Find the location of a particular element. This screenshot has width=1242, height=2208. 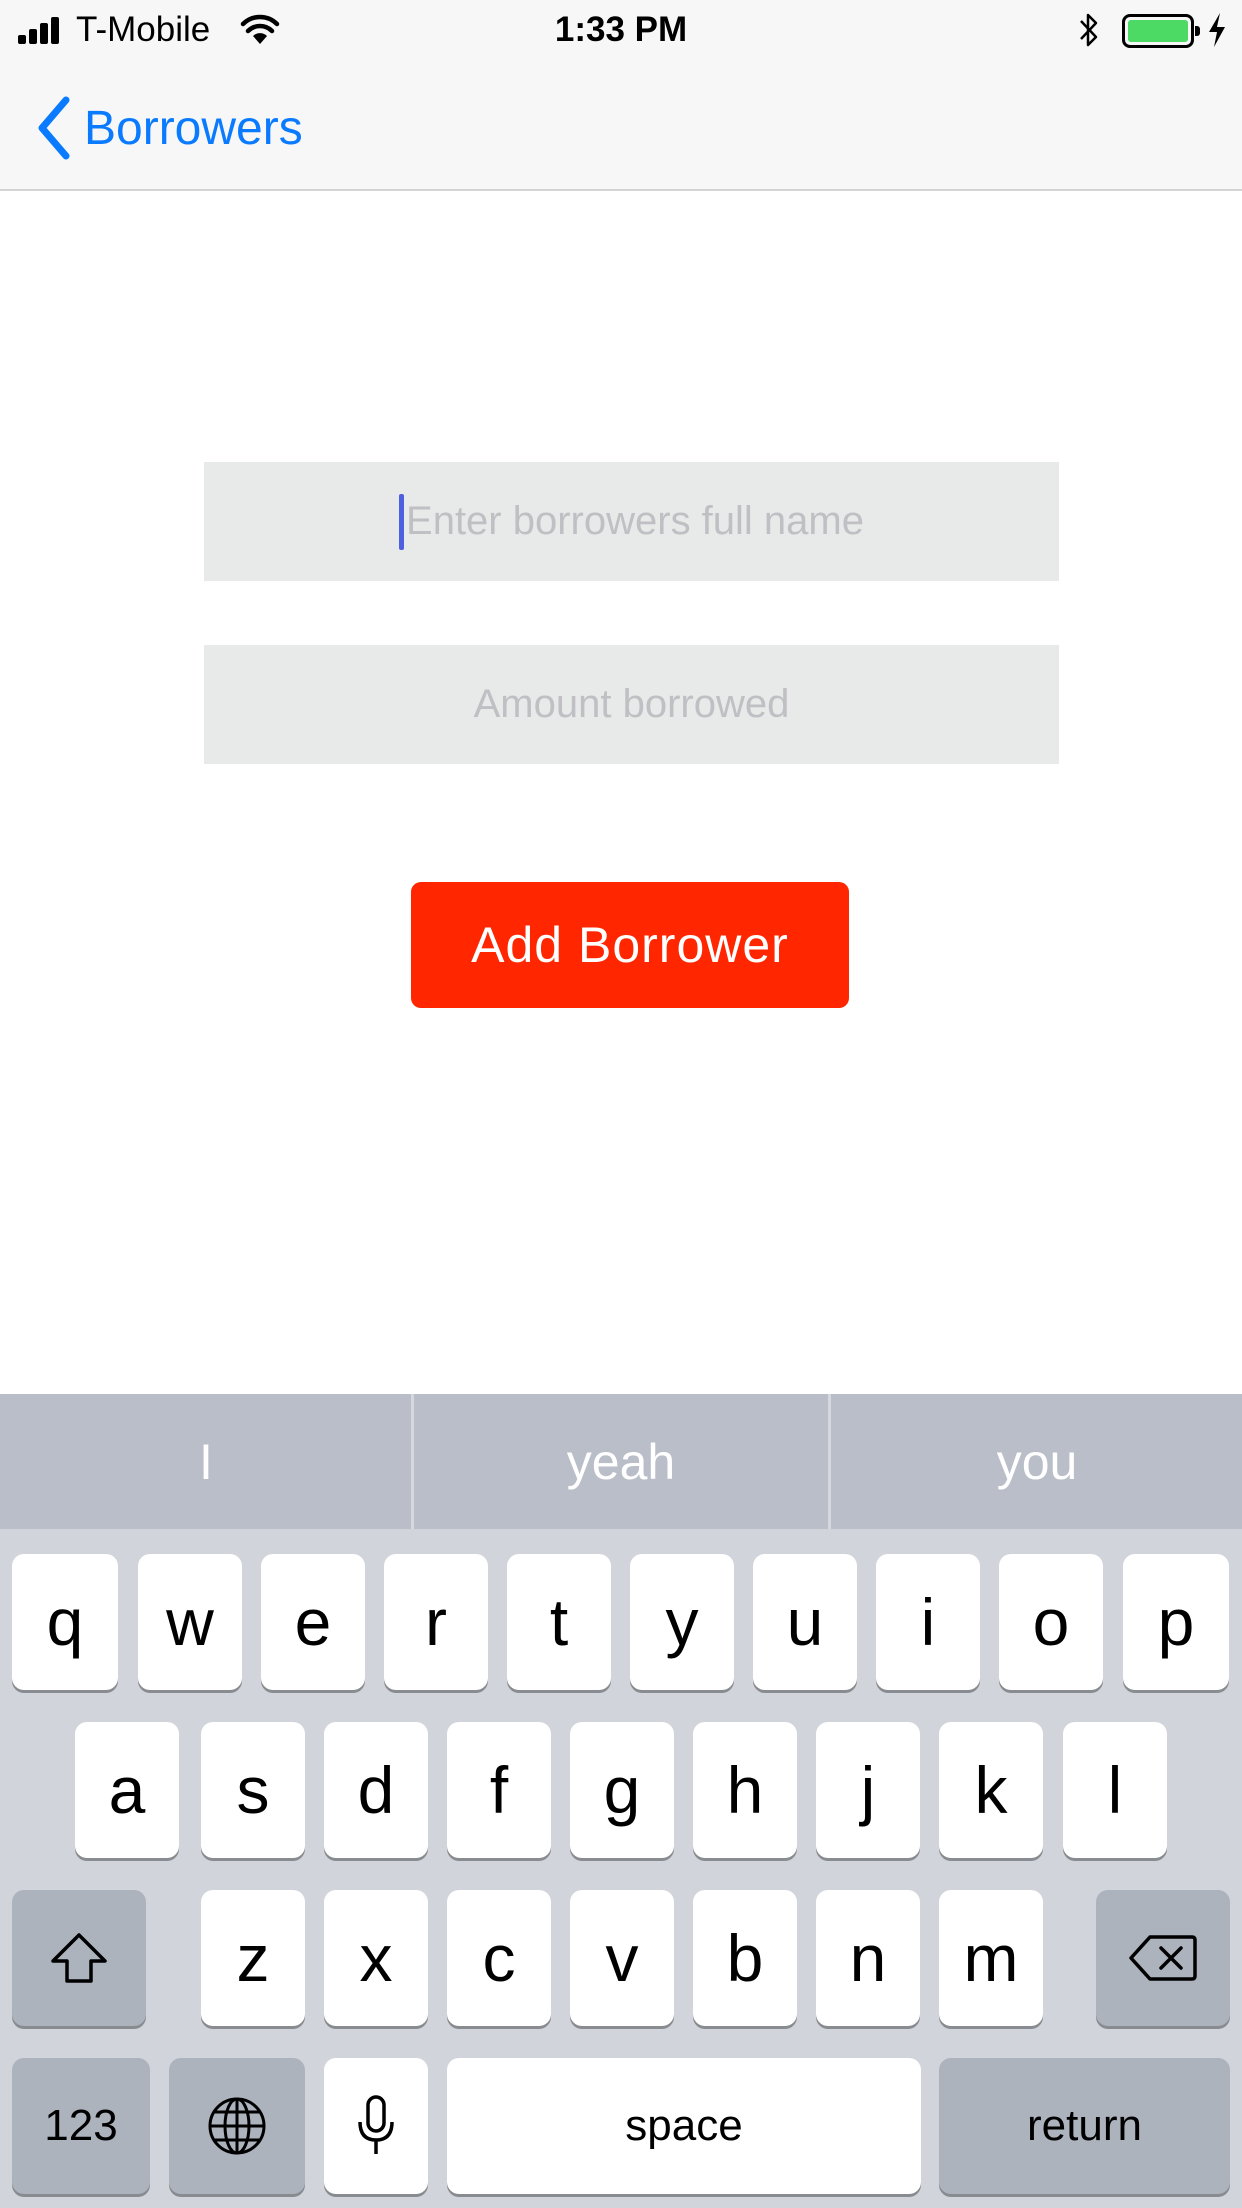

key-n: n is located at coordinates (868, 1958).